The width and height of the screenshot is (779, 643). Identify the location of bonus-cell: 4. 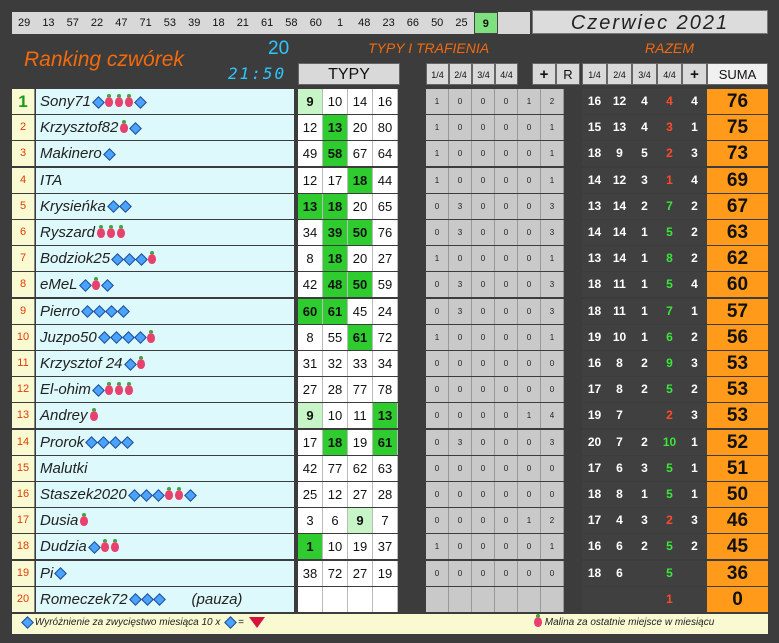
(694, 180).